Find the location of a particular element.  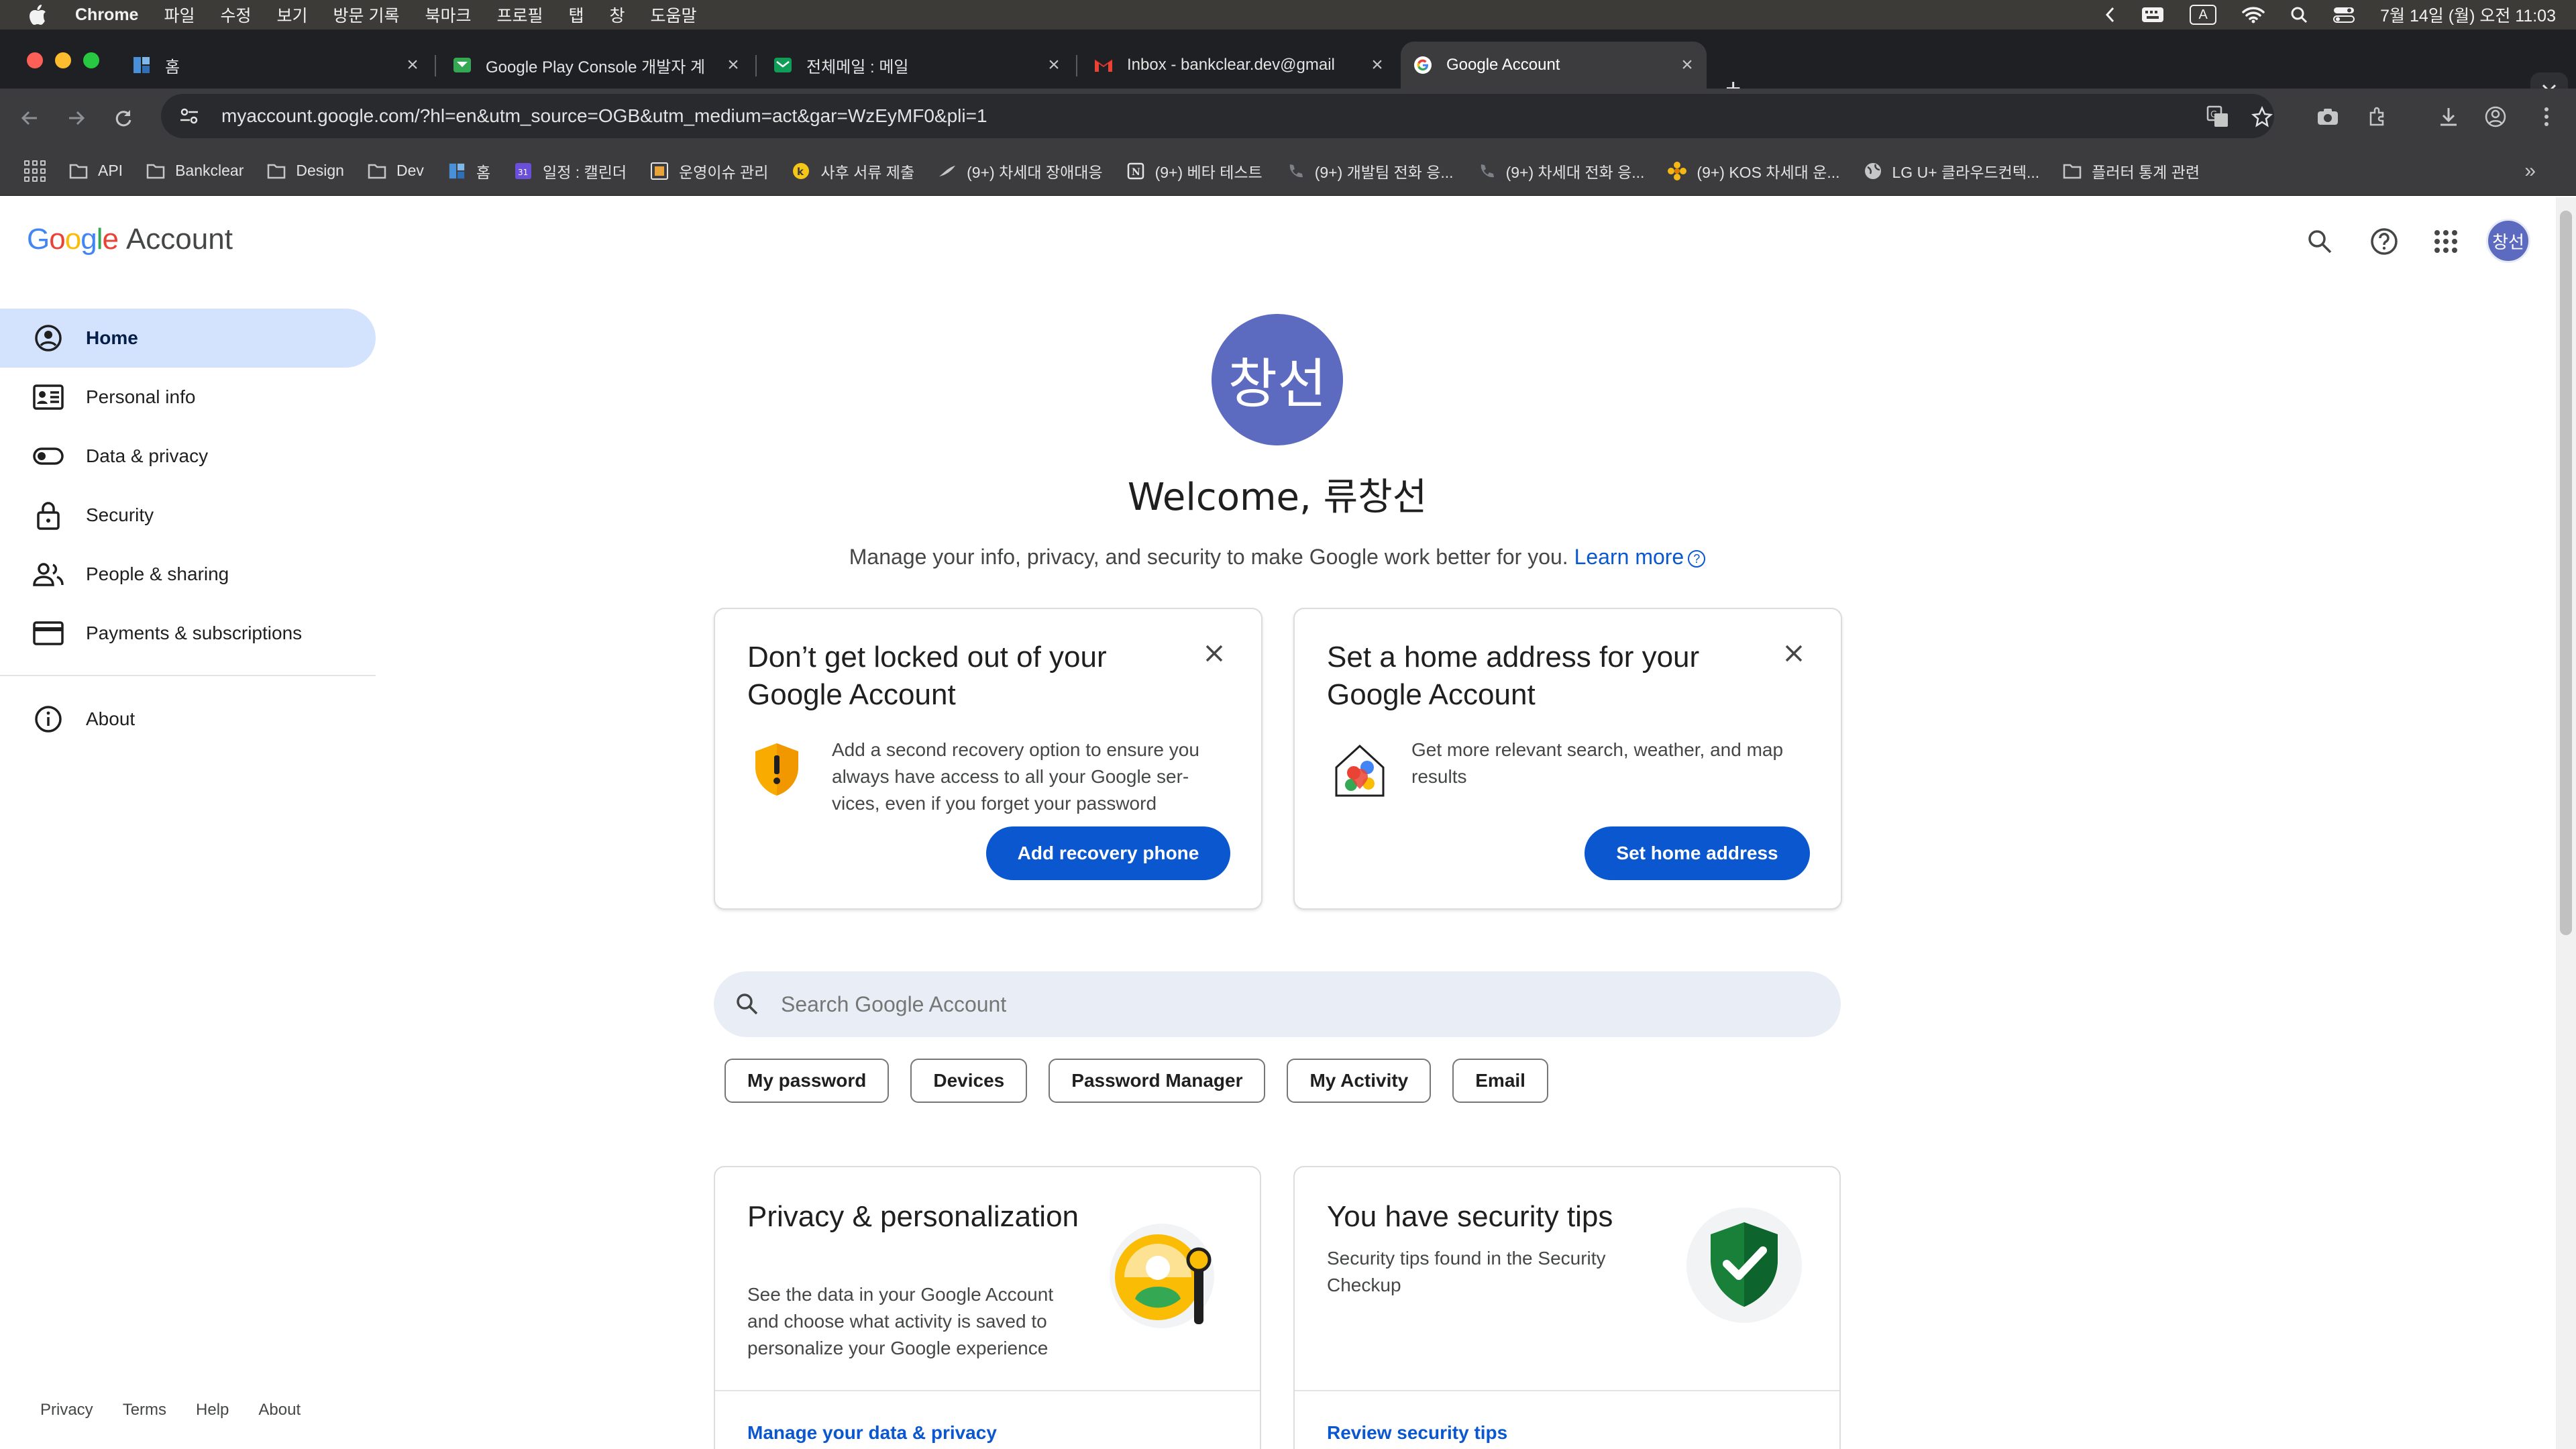

chip-my-activity: My Activity is located at coordinates (1359, 1081).